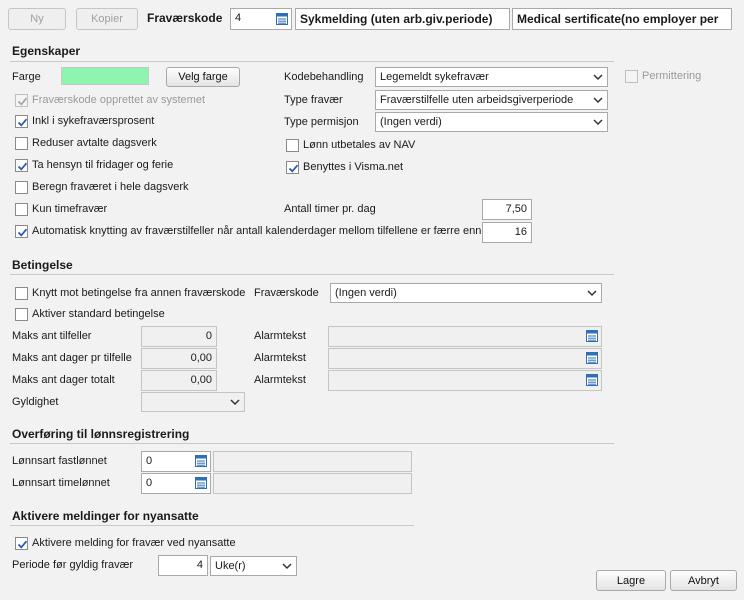 Image resolution: width=744 pixels, height=600 pixels. What do you see at coordinates (107, 19) in the screenshot?
I see `copy-button: Kopier` at bounding box center [107, 19].